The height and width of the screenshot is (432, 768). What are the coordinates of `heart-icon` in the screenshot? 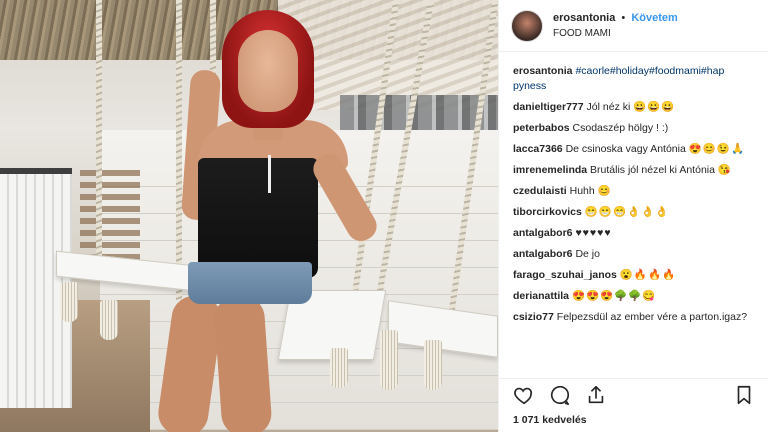 It's located at (524, 395).